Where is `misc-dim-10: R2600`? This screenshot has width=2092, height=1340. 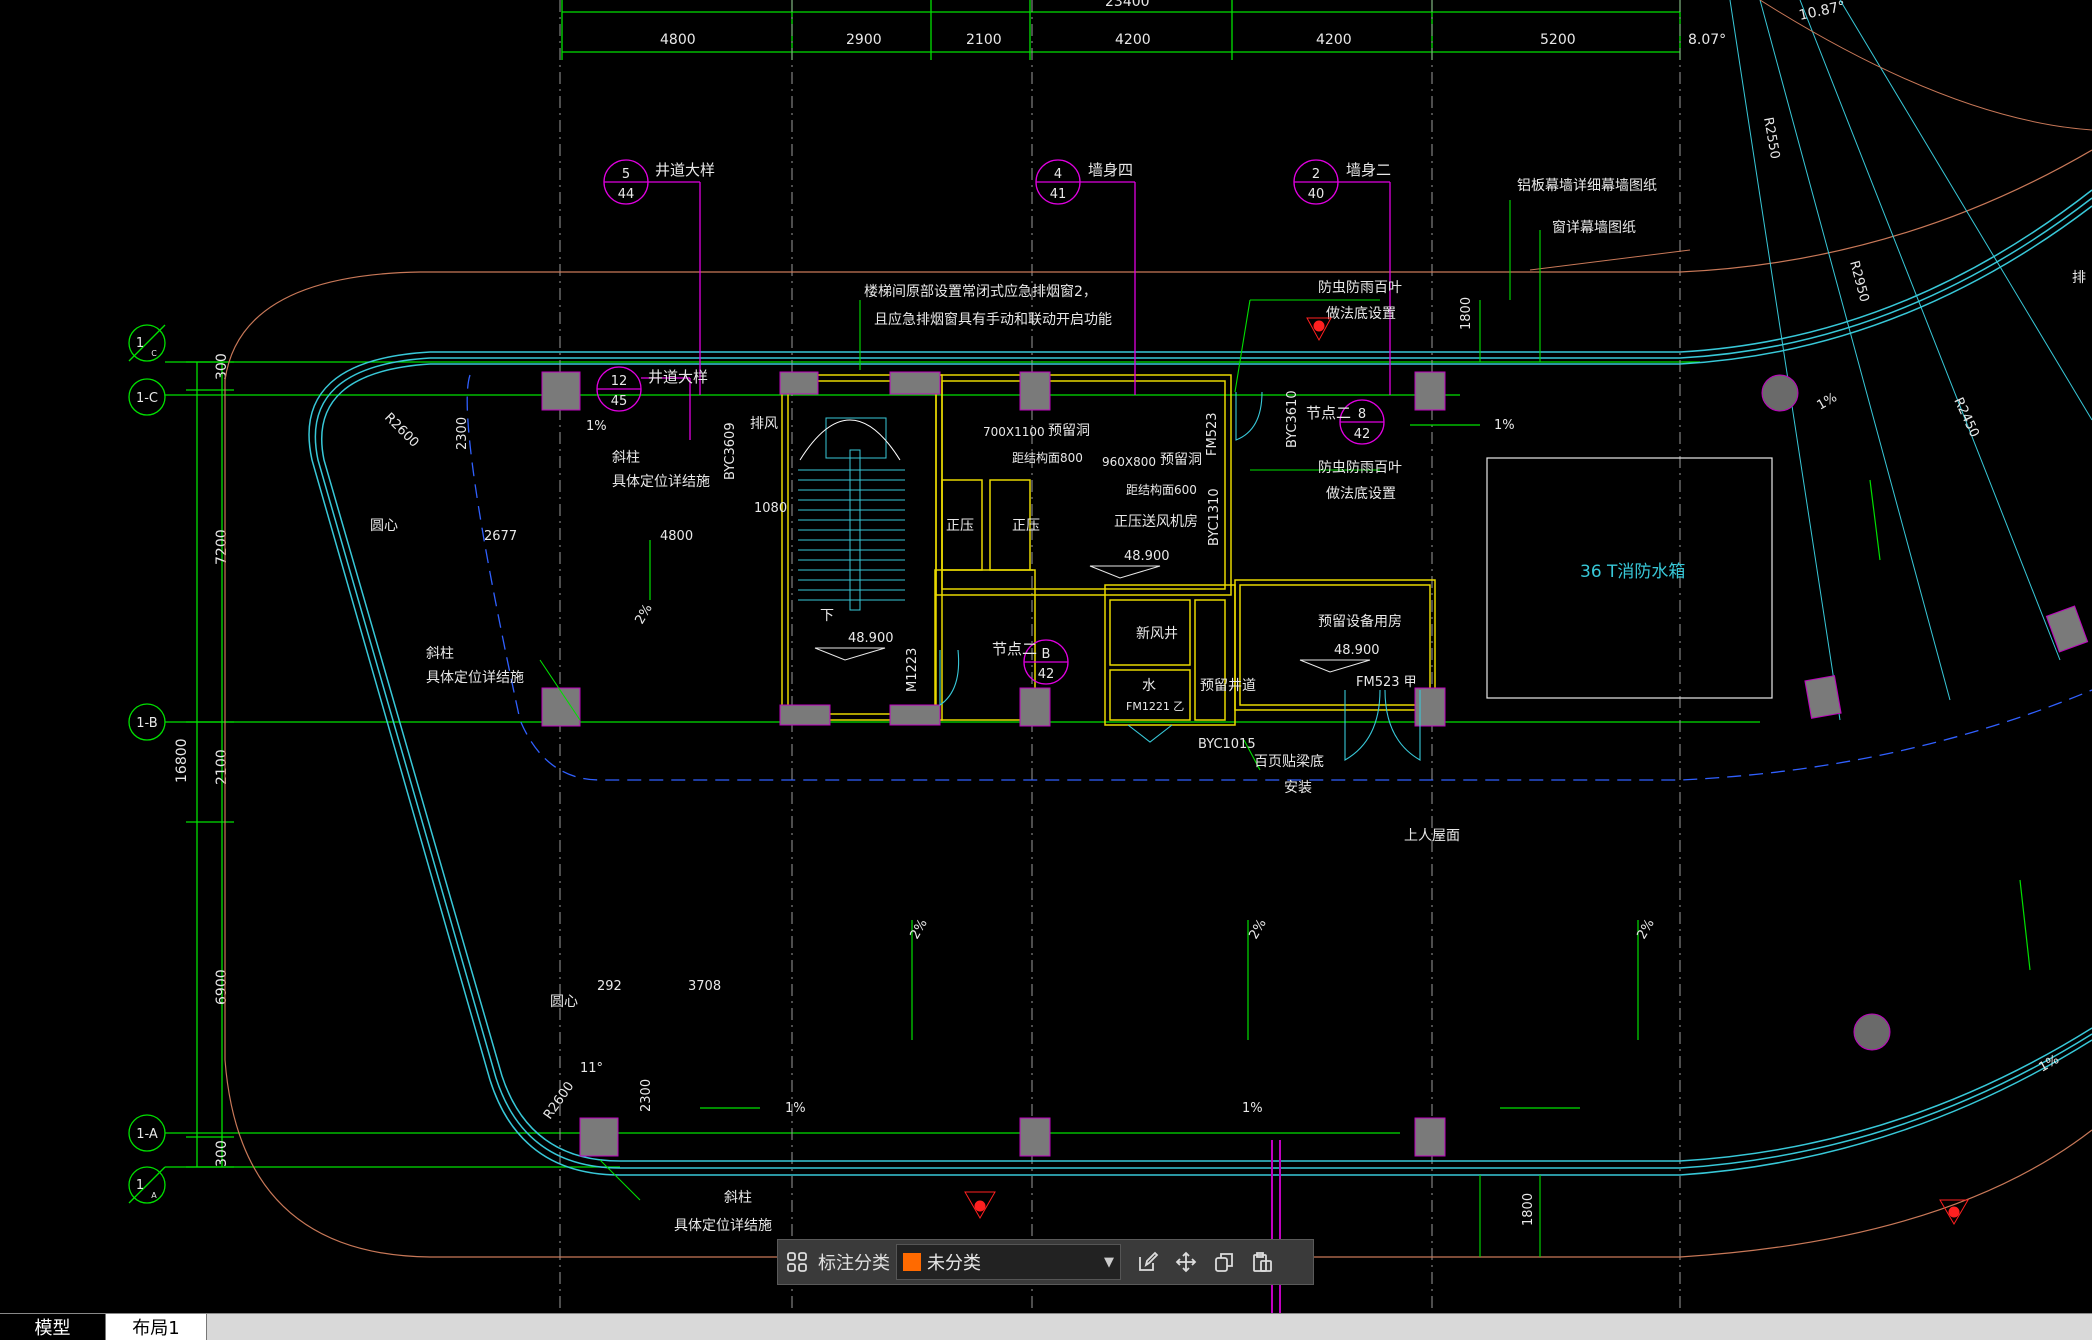 misc-dim-10: R2600 is located at coordinates (401, 430).